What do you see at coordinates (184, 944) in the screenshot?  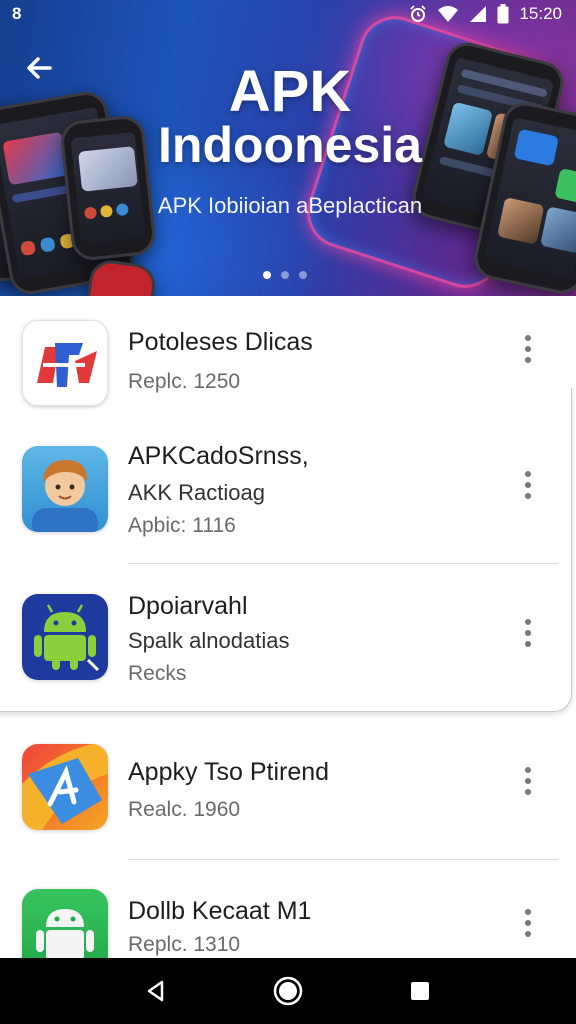 I see `app-meta: Replc. 1310` at bounding box center [184, 944].